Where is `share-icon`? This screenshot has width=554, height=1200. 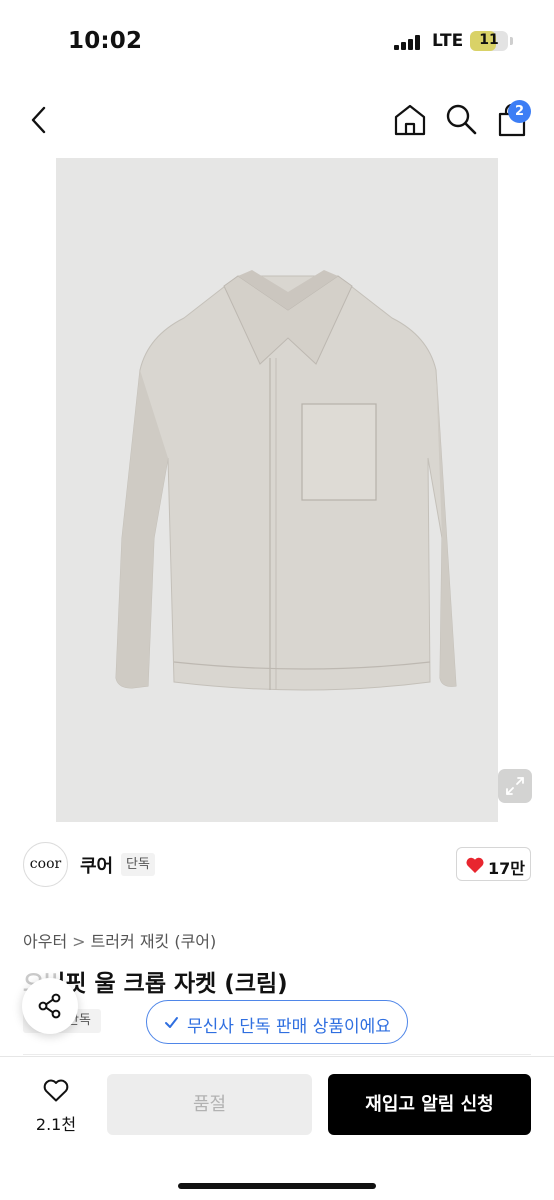
share-icon is located at coordinates (49, 1006).